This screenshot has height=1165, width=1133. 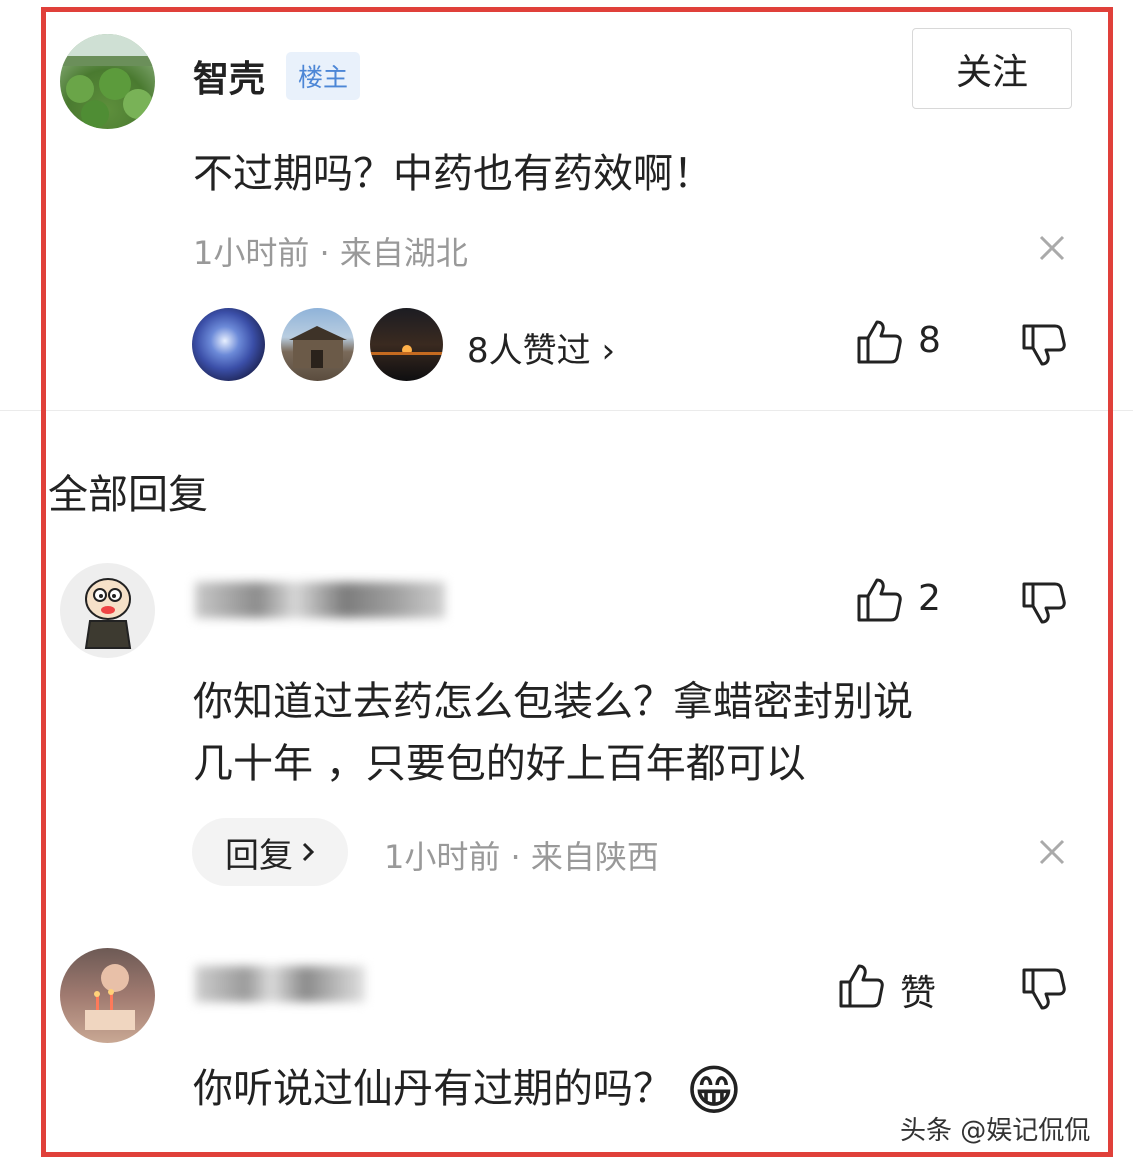 I want to click on follow-button: 关注, so click(x=992, y=68).